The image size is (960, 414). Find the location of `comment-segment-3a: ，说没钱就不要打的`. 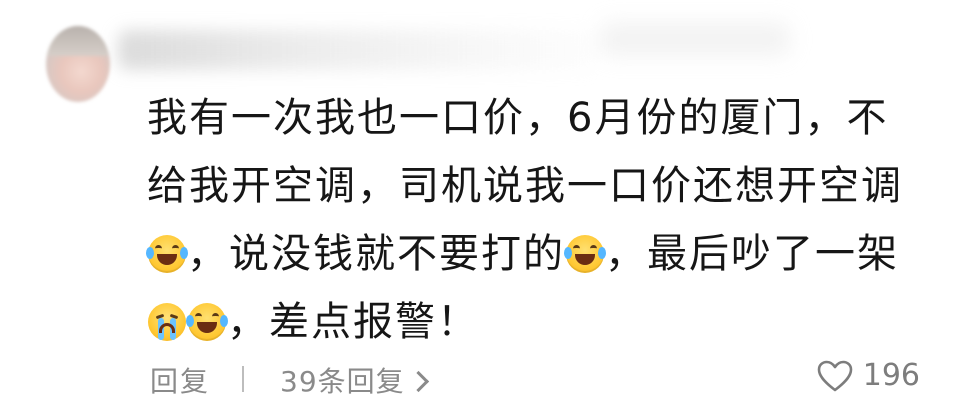

comment-segment-3a: ，说没钱就不要打的 is located at coordinates (376, 254).